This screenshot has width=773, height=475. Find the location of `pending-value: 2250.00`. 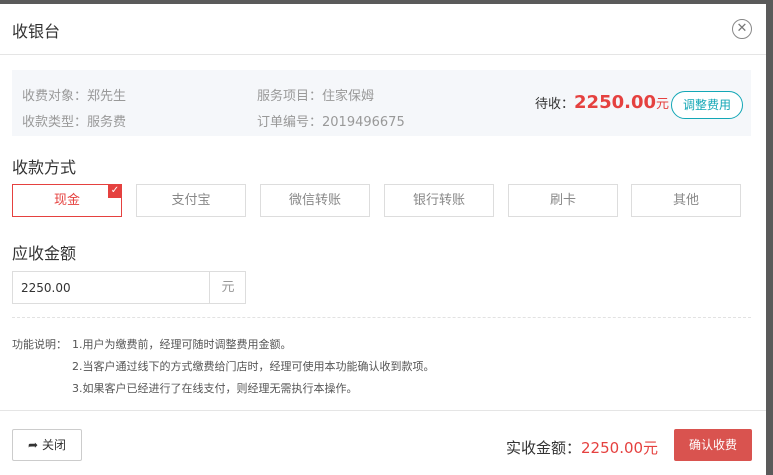

pending-value: 2250.00 is located at coordinates (615, 102).